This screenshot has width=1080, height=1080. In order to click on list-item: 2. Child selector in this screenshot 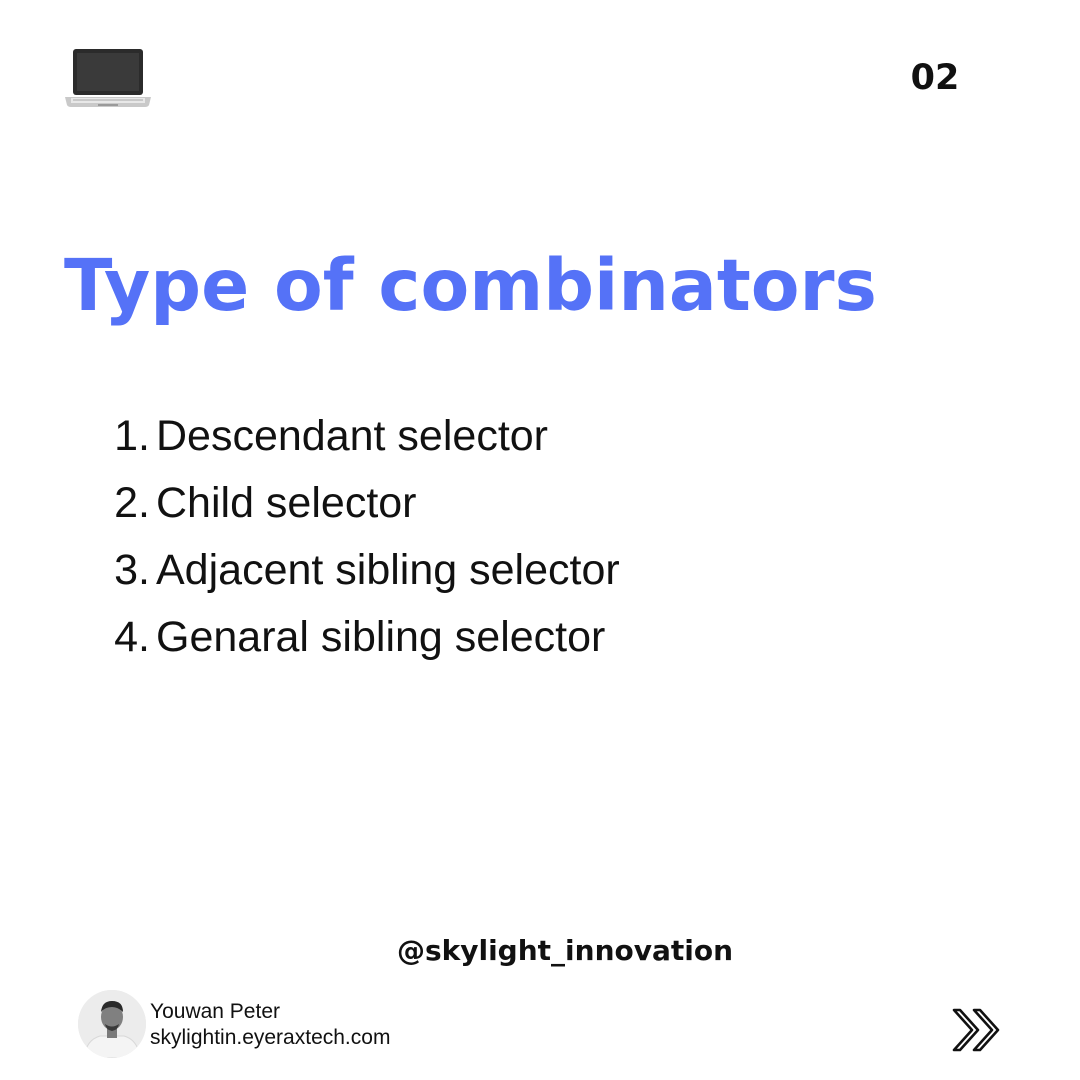, I will do `click(310, 512)`.